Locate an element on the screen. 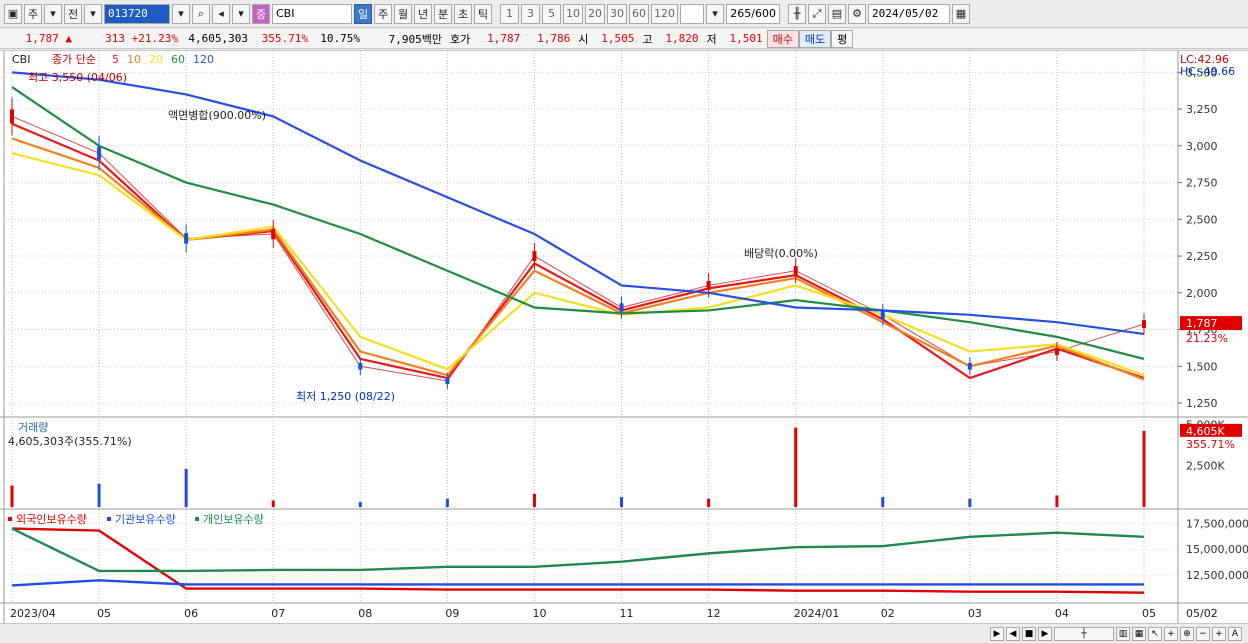 This screenshot has height=643, width=1248. x-axis-label: 03 is located at coordinates (975, 613).